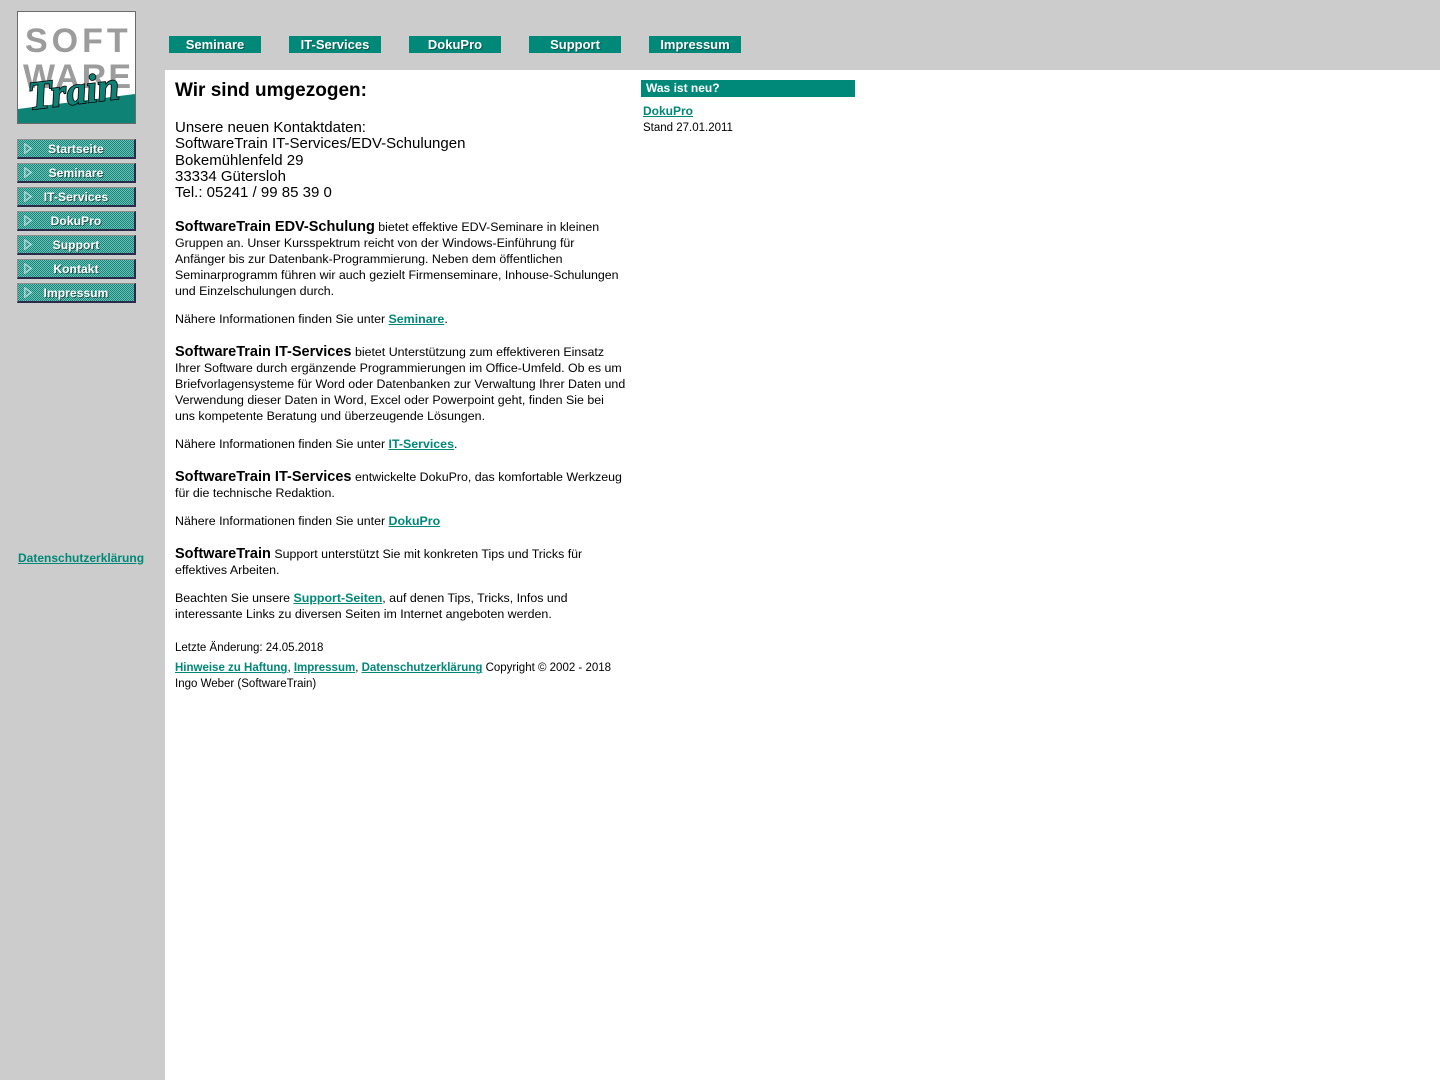 The width and height of the screenshot is (1440, 1080). Describe the element at coordinates (668, 111) in the screenshot. I see `news-link-dokupro: DokuPro` at that location.